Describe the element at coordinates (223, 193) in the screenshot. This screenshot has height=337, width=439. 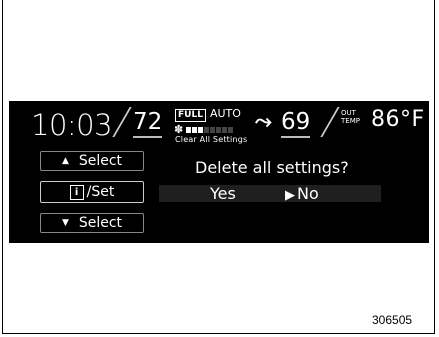
I see `yes-option: Yes` at that location.